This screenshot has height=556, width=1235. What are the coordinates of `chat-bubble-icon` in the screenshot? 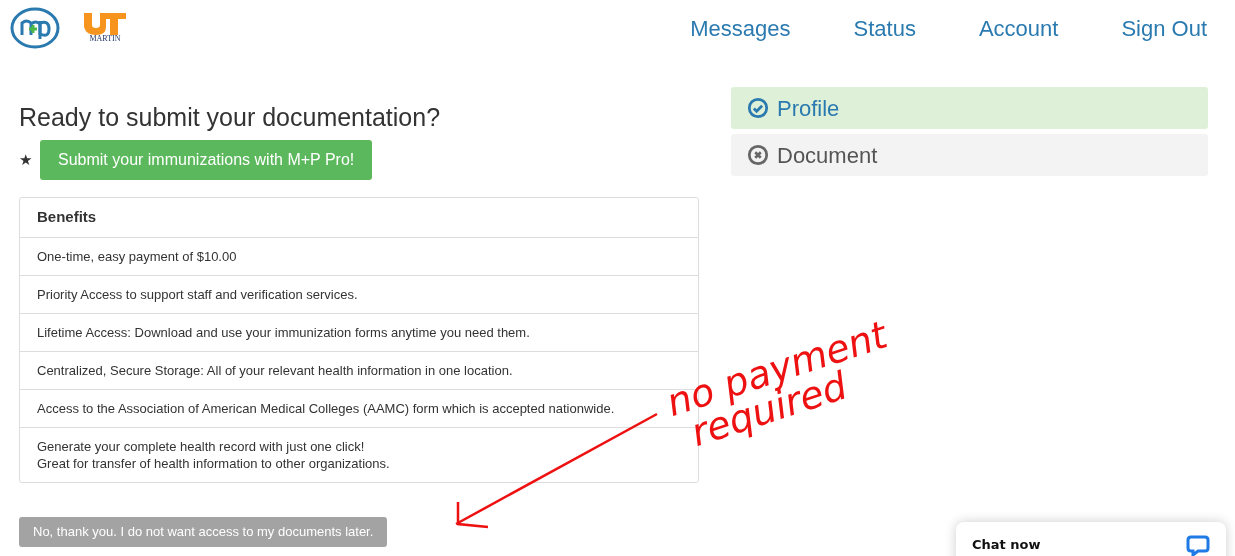 It's located at (1198, 545).